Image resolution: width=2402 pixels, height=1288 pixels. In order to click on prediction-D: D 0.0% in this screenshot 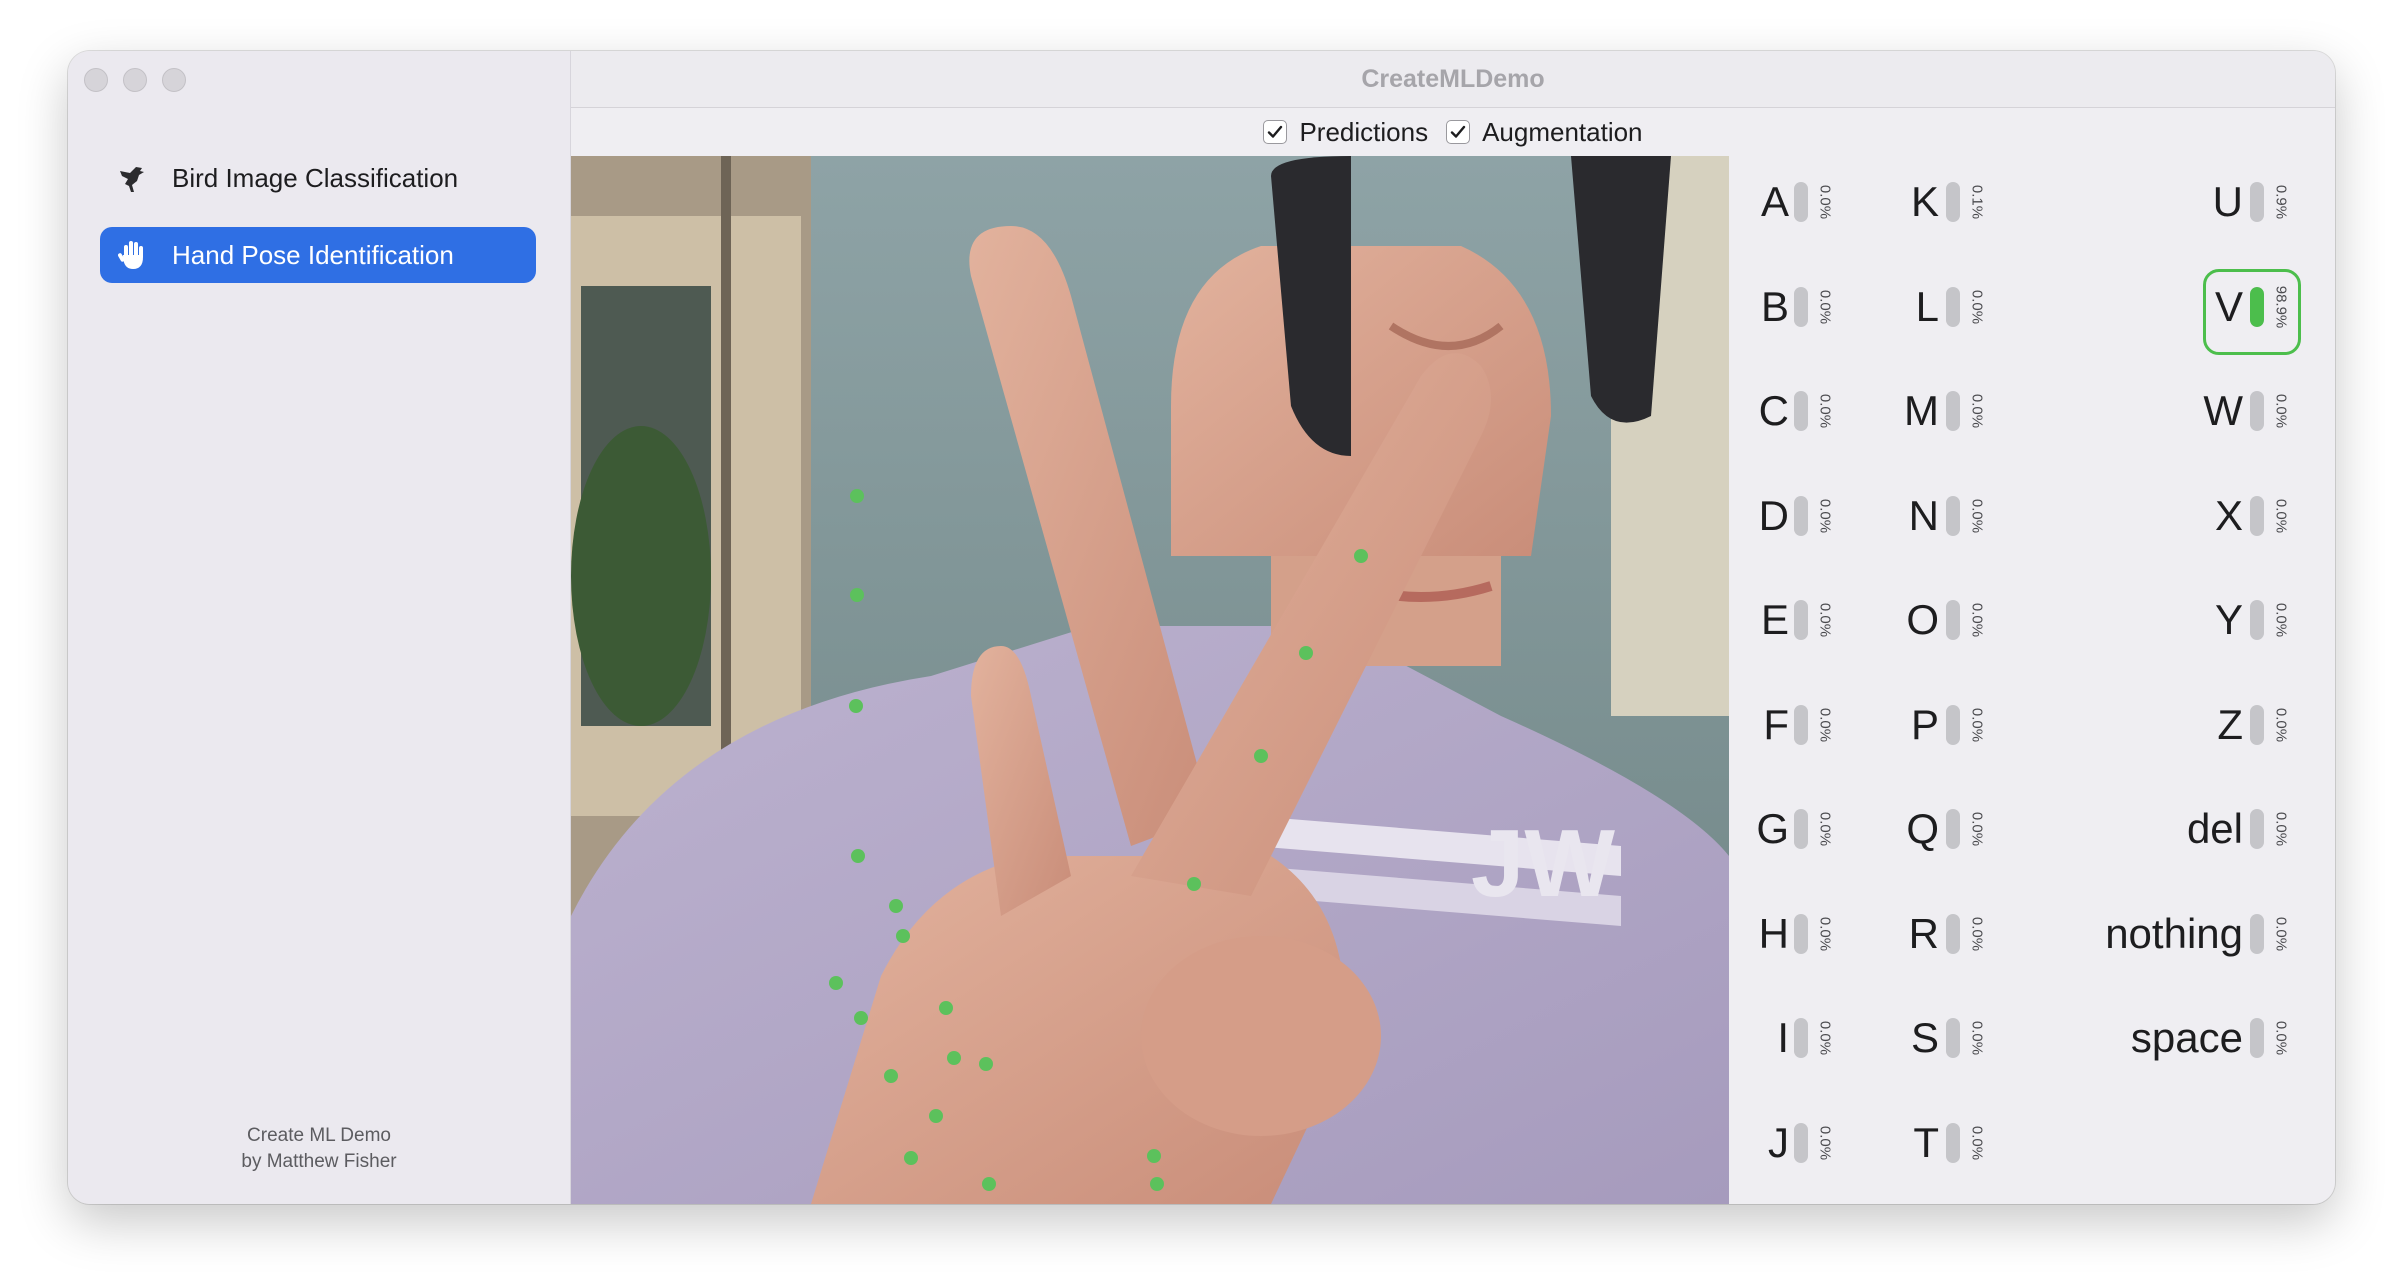, I will do `click(1787, 516)`.